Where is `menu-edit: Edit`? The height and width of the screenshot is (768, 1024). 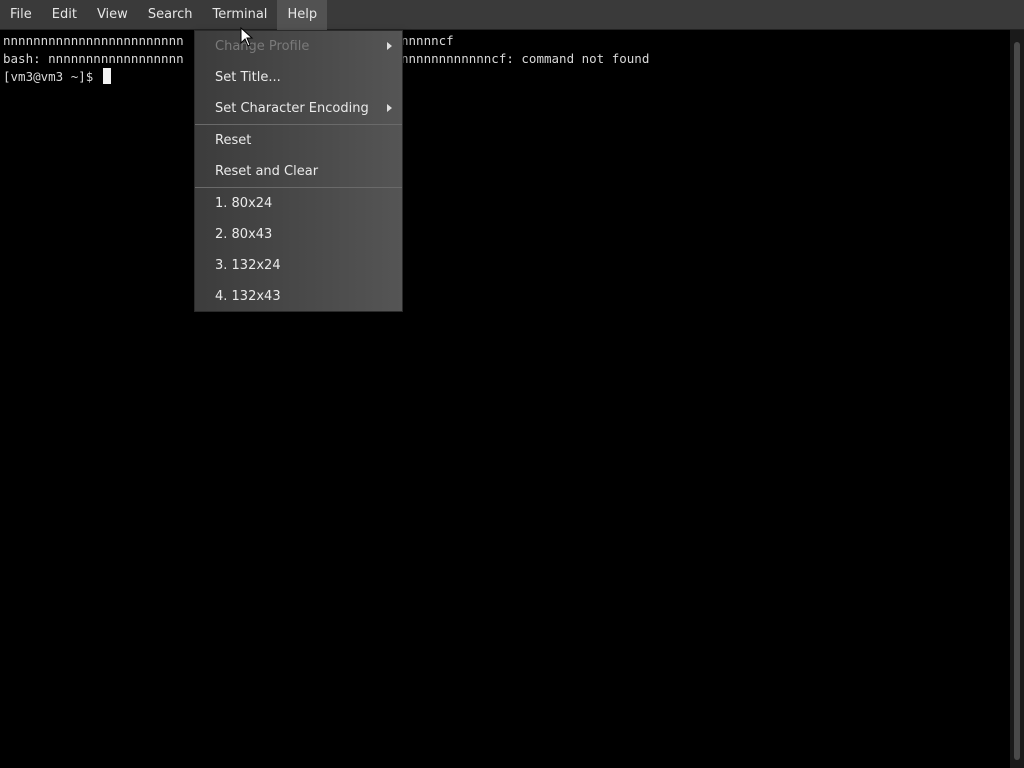 menu-edit: Edit is located at coordinates (64, 15).